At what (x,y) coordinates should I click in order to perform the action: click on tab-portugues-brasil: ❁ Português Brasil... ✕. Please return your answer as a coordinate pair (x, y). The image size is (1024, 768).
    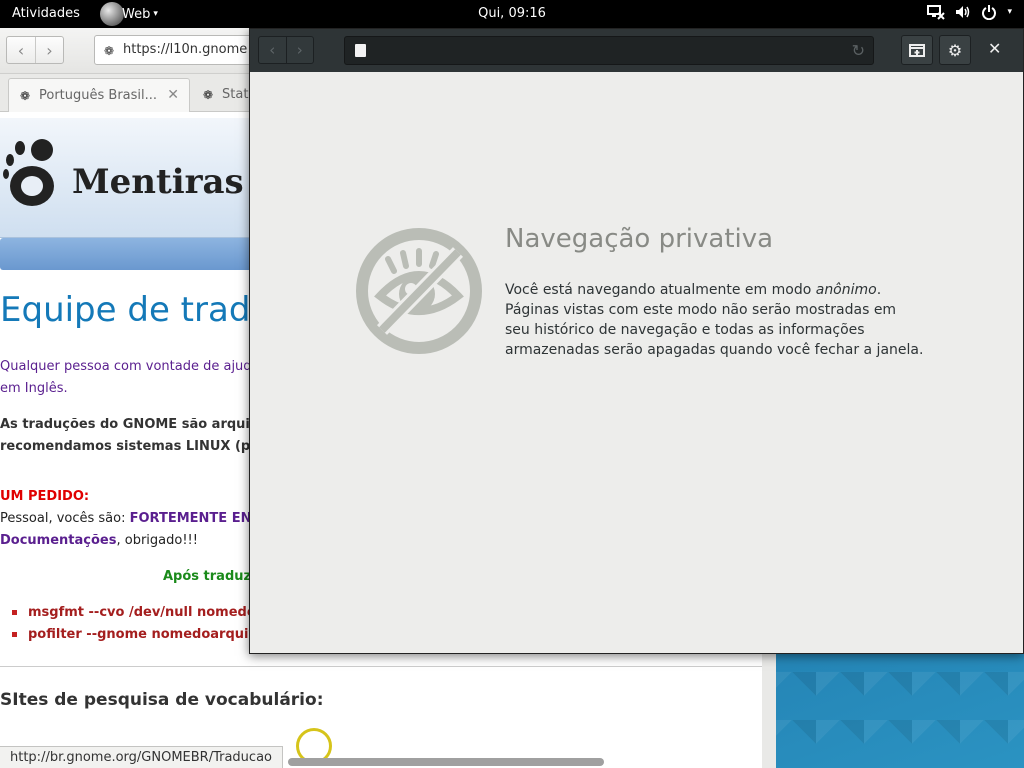
    Looking at the image, I should click on (99, 95).